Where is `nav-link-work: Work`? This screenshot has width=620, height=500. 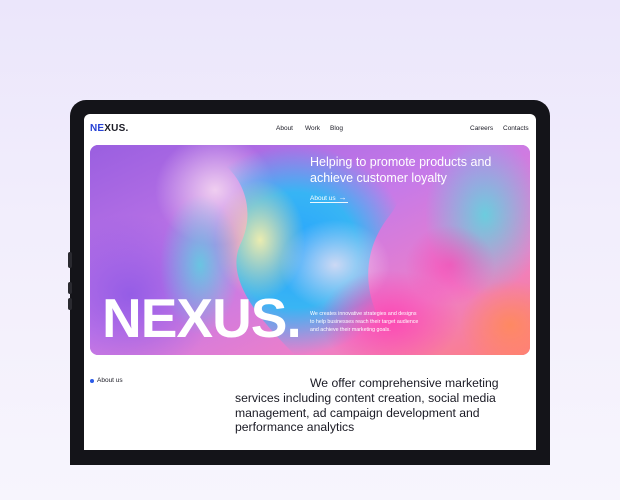 nav-link-work: Work is located at coordinates (312, 128).